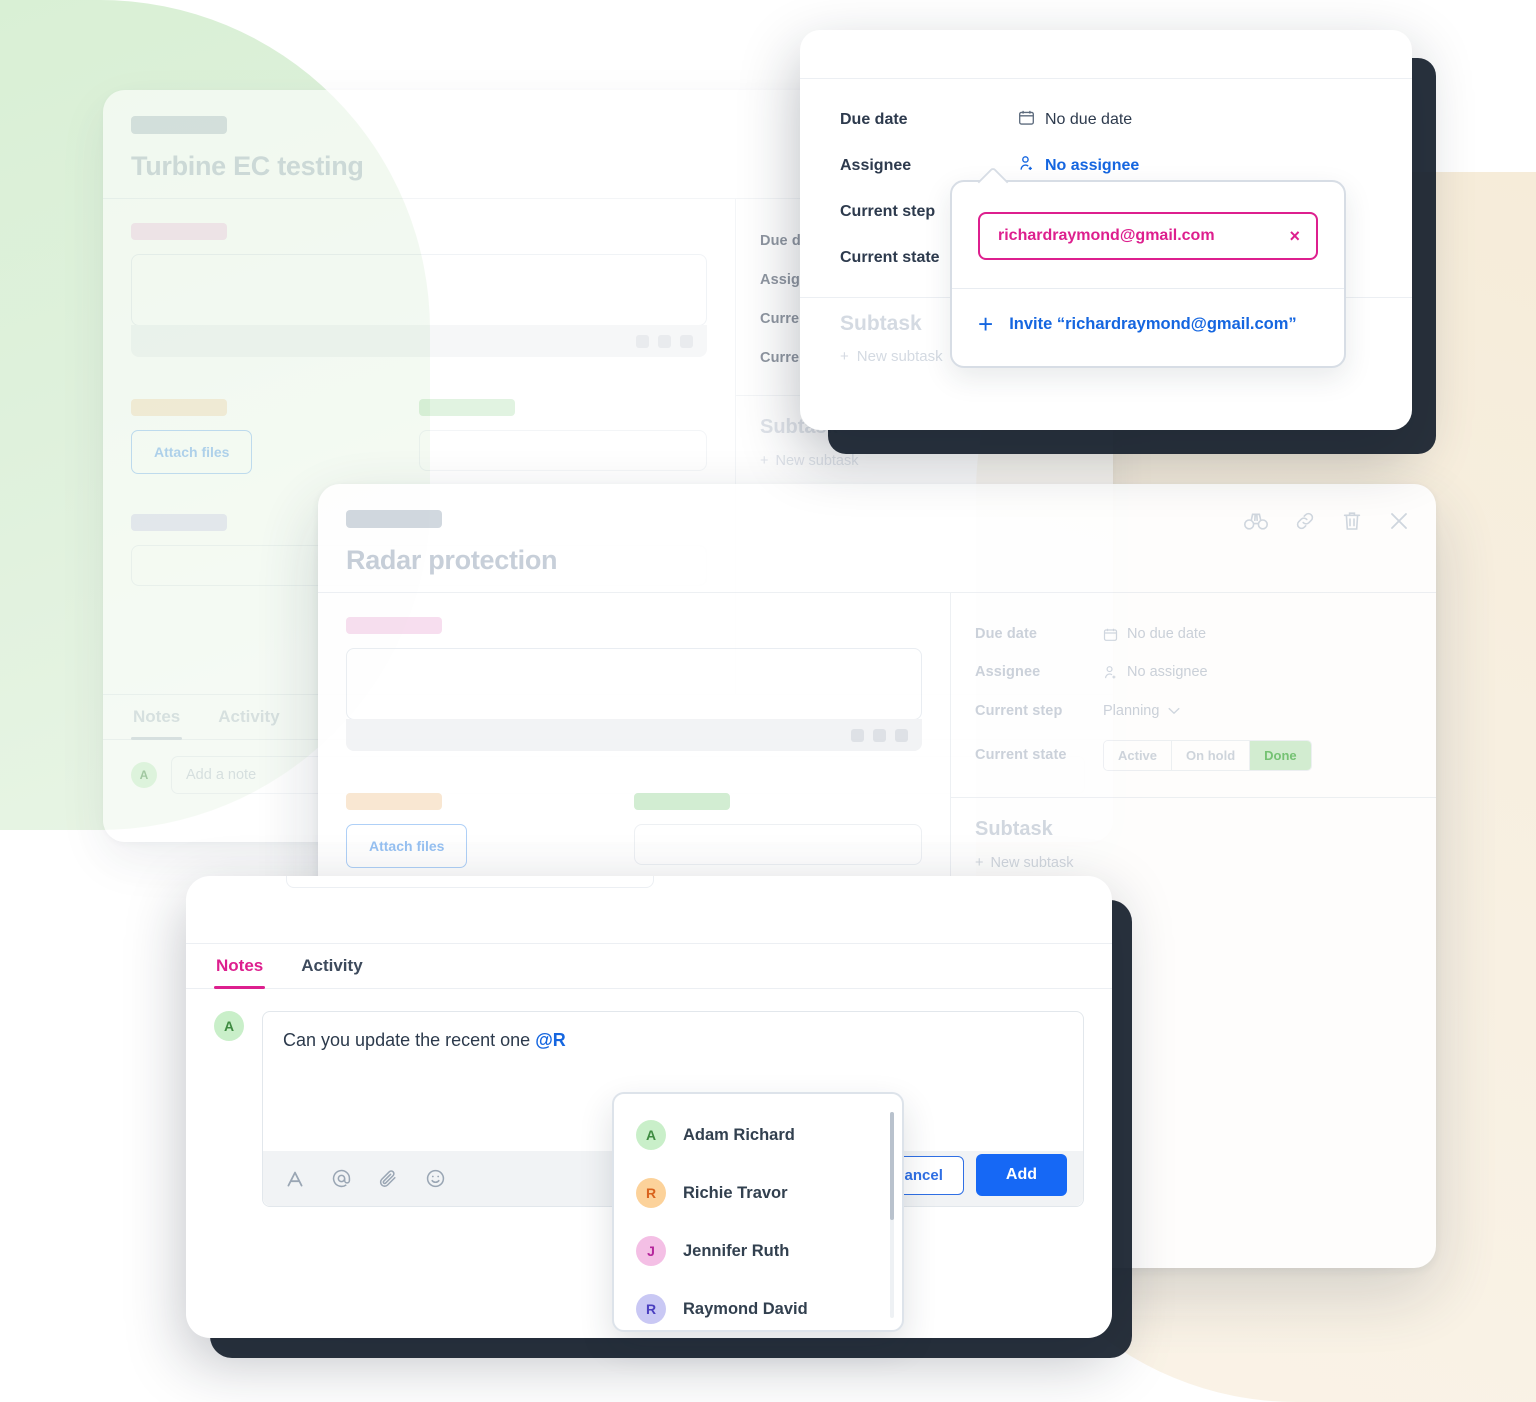  What do you see at coordinates (409, 1040) in the screenshot?
I see `note-text: Can you update the recent one` at bounding box center [409, 1040].